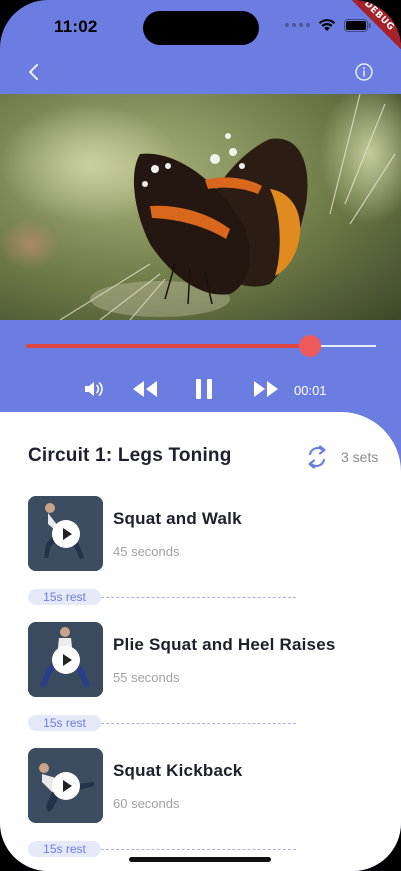  Describe the element at coordinates (297, 25) in the screenshot. I see `signal-icon` at that location.